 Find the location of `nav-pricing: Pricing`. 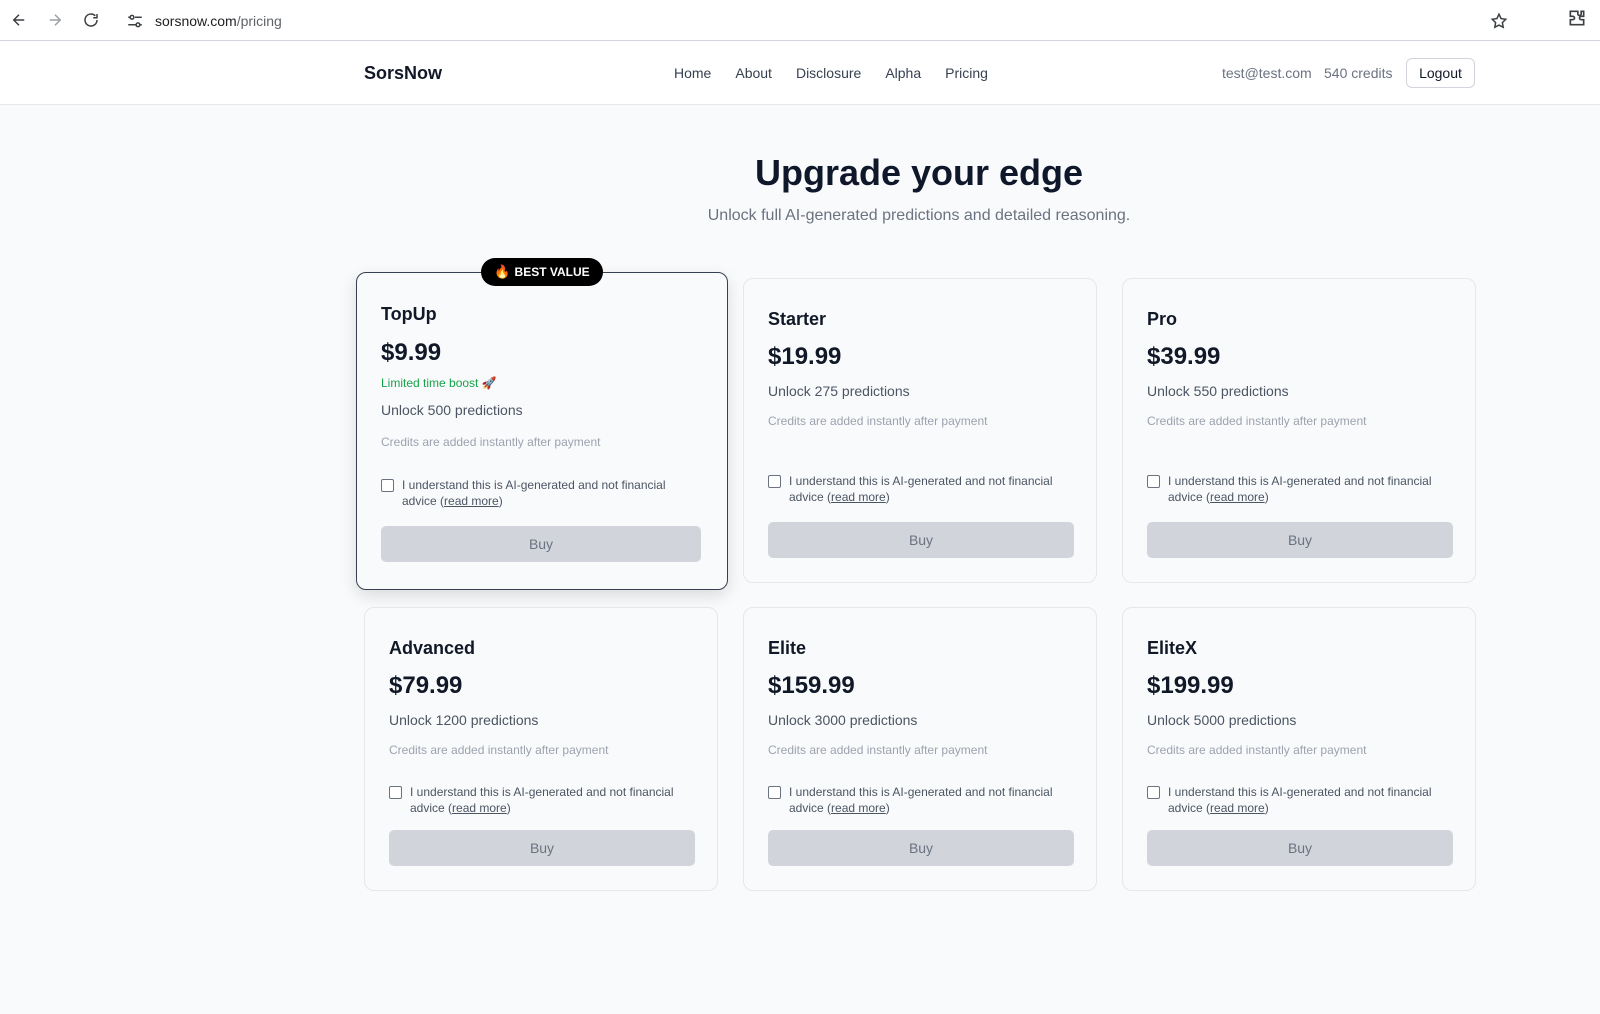

nav-pricing: Pricing is located at coordinates (966, 73).